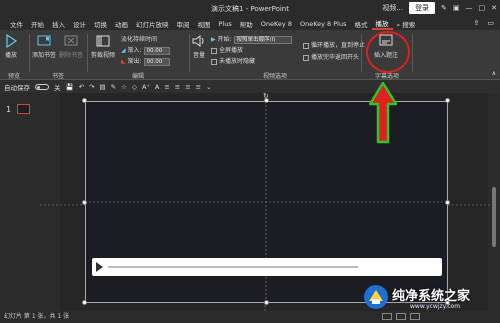 The image size is (500, 323). Describe the element at coordinates (57, 87) in the screenshot. I see `autosave-state: 关` at that location.